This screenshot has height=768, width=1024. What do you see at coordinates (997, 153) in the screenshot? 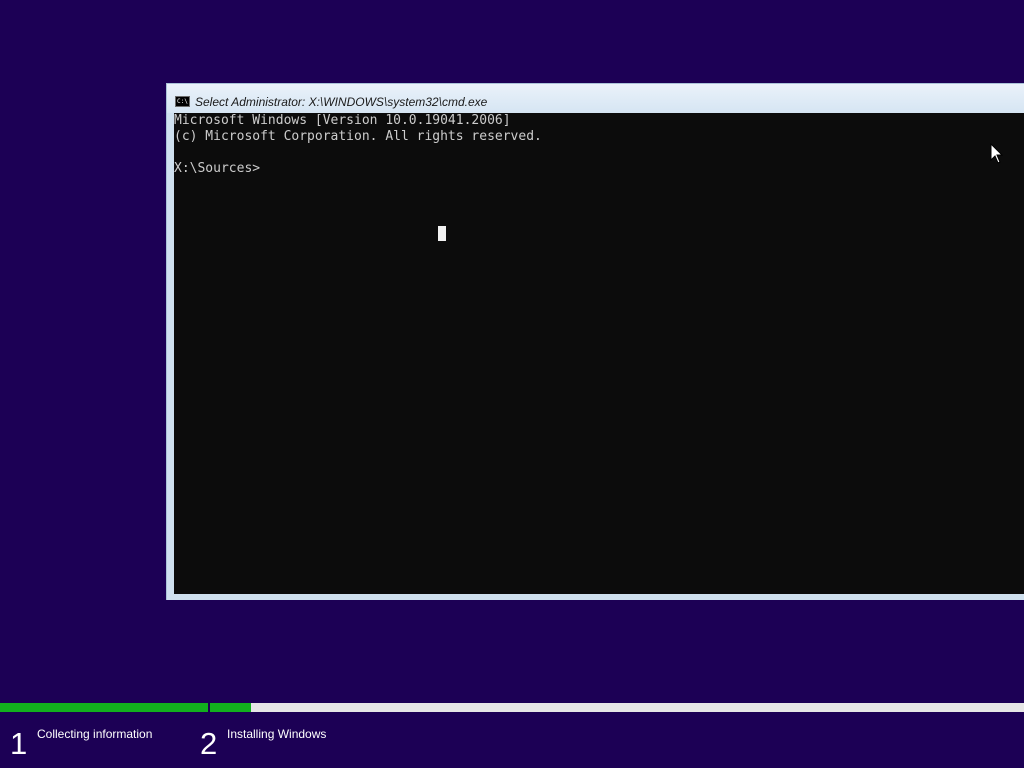
I see `mouse-pointer-icon` at bounding box center [997, 153].